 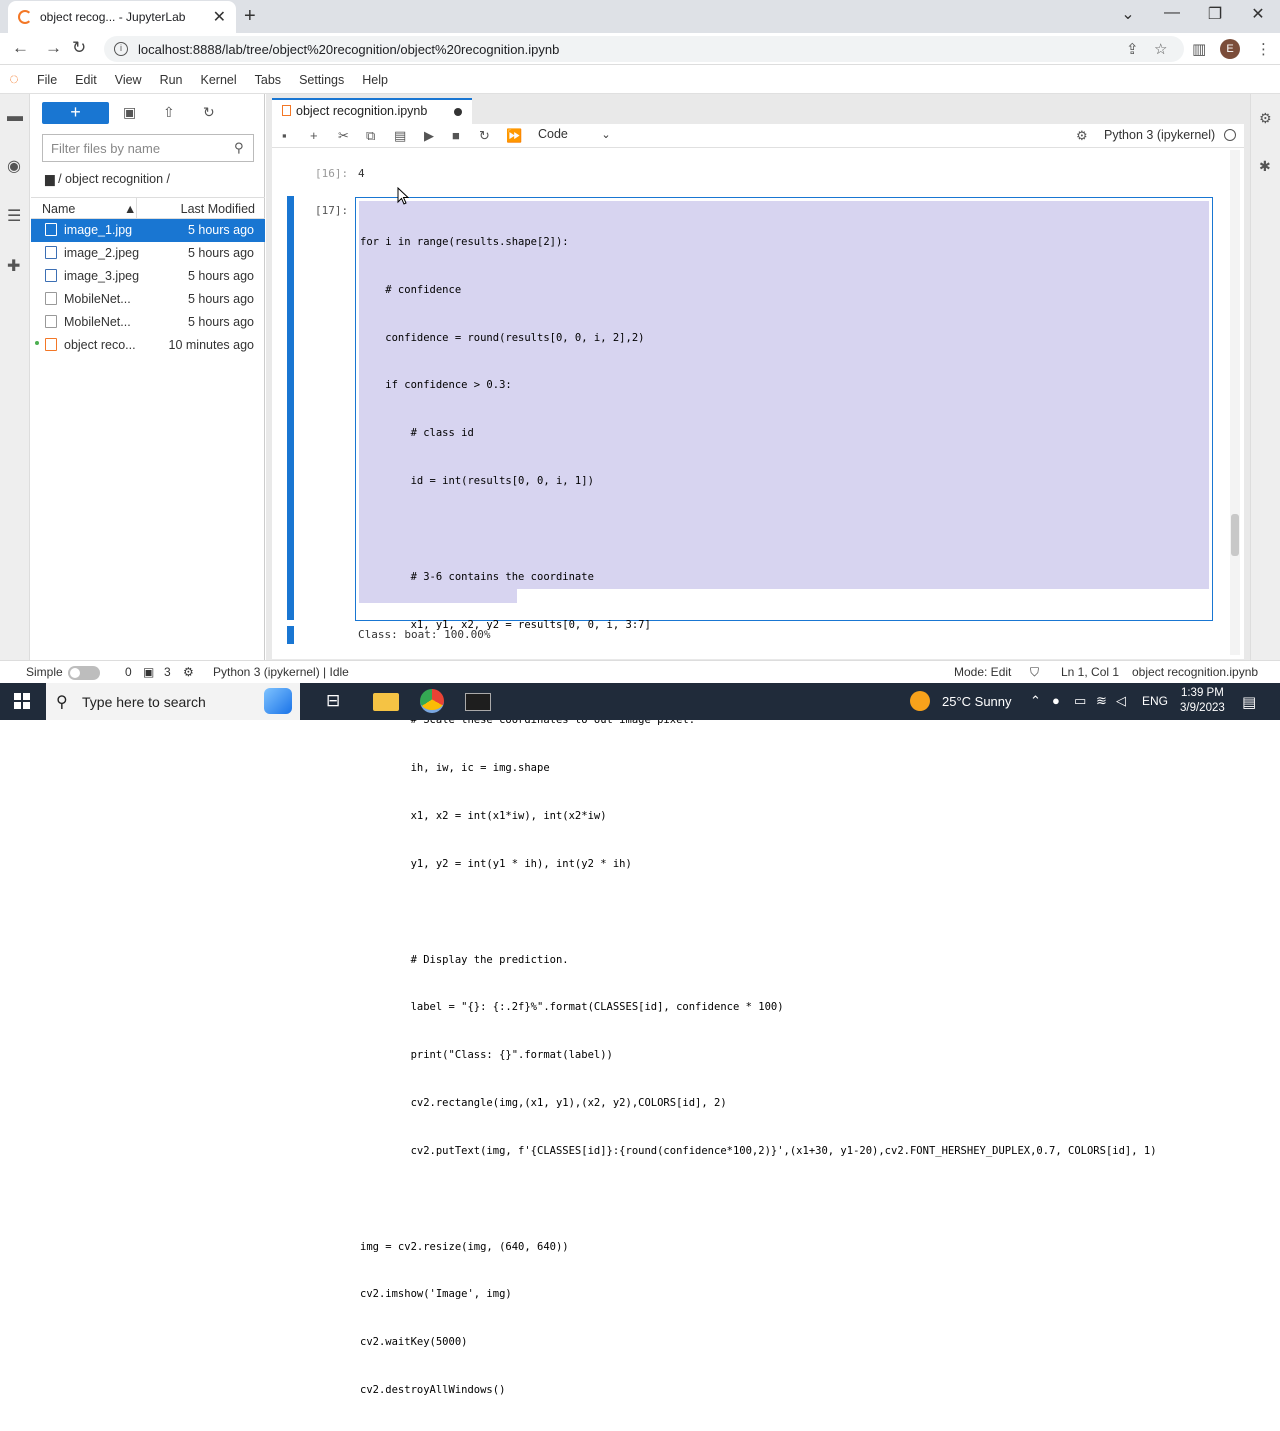 What do you see at coordinates (314, 135) in the screenshot?
I see `insert-cell-icon: +` at bounding box center [314, 135].